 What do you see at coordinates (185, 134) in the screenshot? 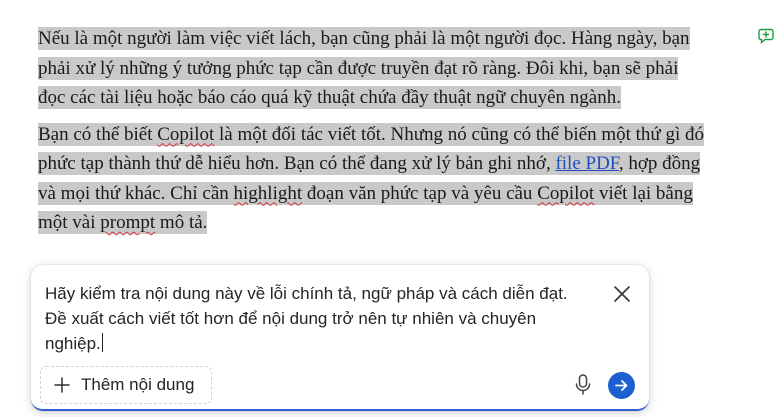
I see `spelling-flag-copilot: Copilot` at bounding box center [185, 134].